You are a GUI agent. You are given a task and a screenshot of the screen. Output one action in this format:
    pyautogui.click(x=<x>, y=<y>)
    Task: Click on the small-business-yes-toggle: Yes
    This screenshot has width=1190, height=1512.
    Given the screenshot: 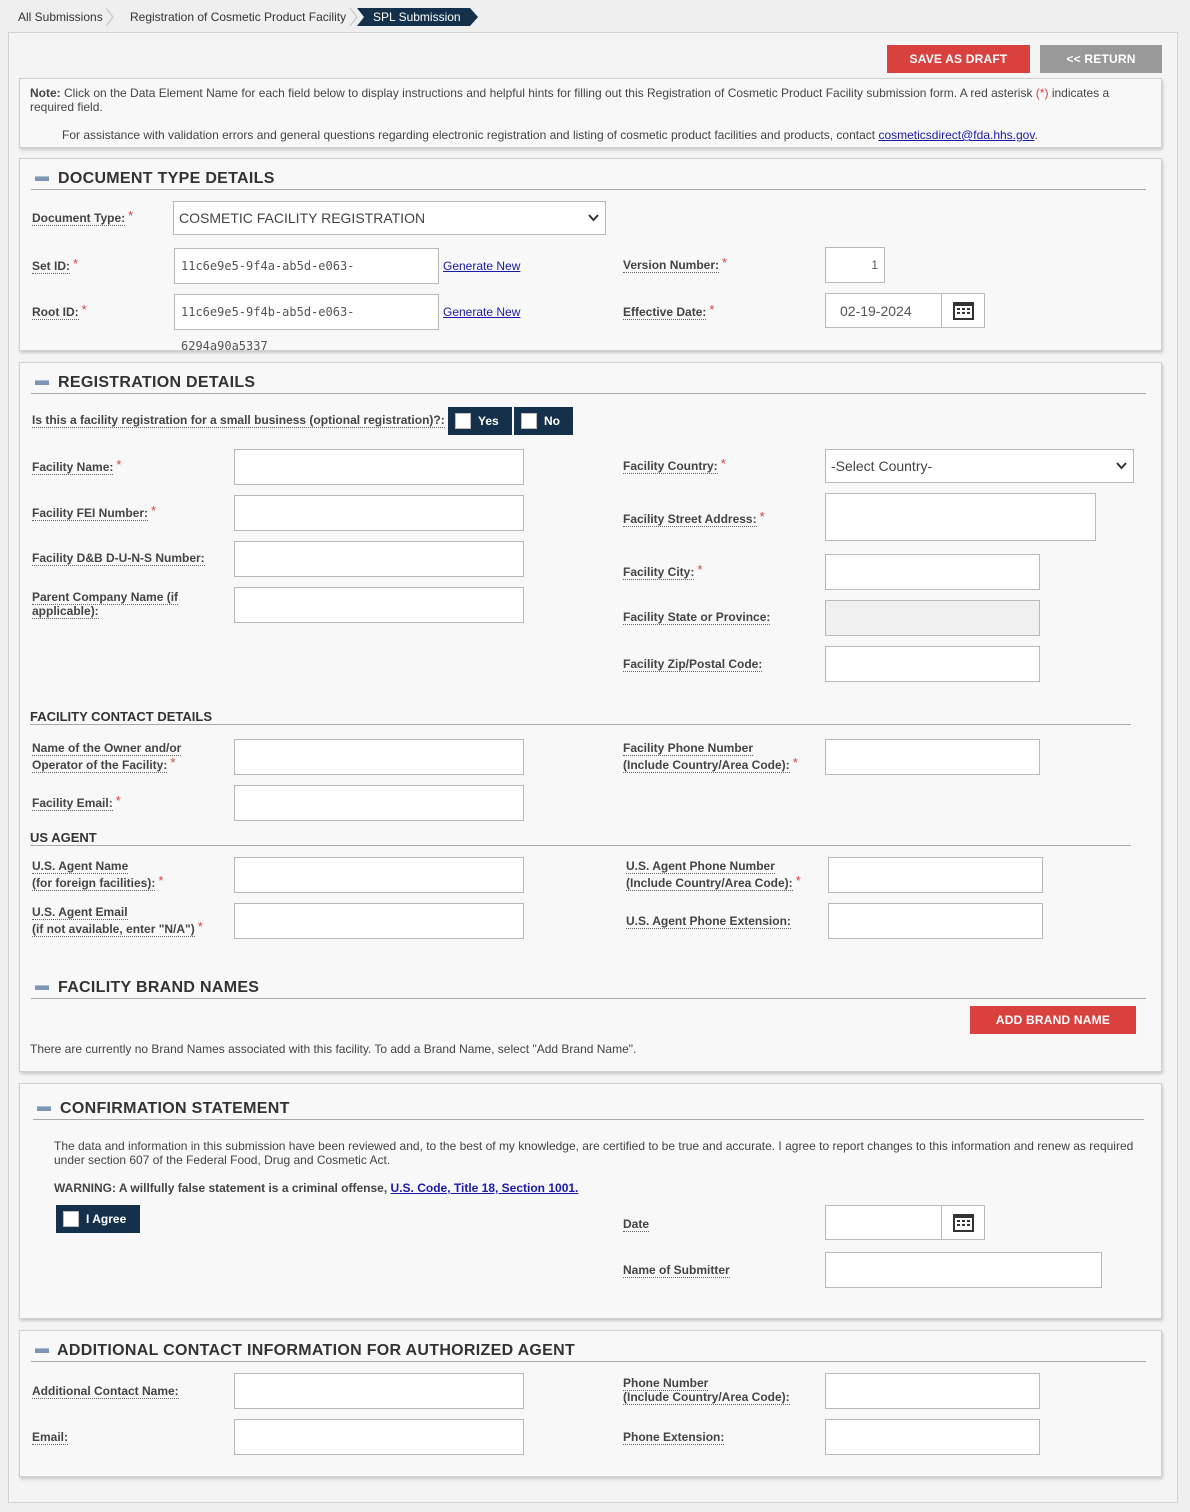 What is the action you would take?
    pyautogui.click(x=480, y=421)
    